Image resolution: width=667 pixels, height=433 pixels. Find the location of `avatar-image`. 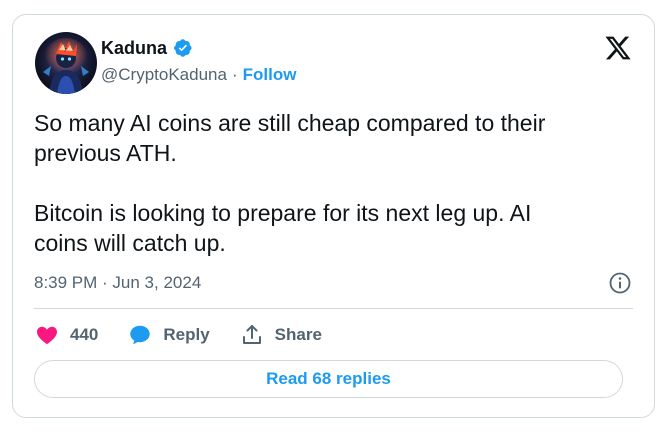

avatar-image is located at coordinates (66, 63).